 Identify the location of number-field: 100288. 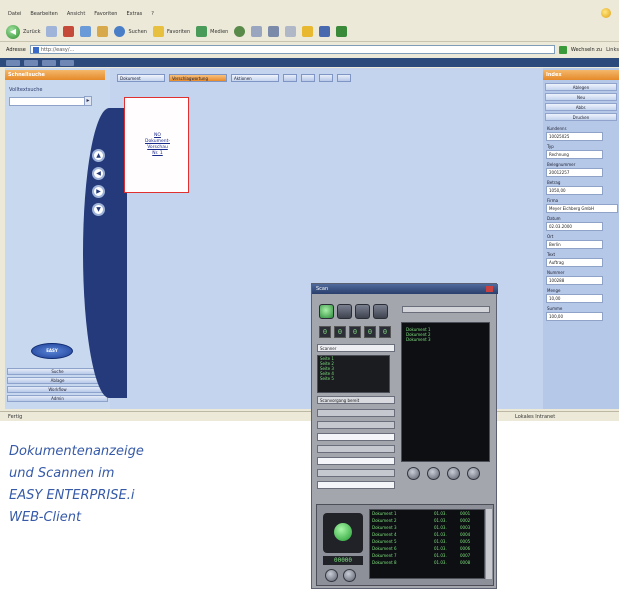
(574, 280).